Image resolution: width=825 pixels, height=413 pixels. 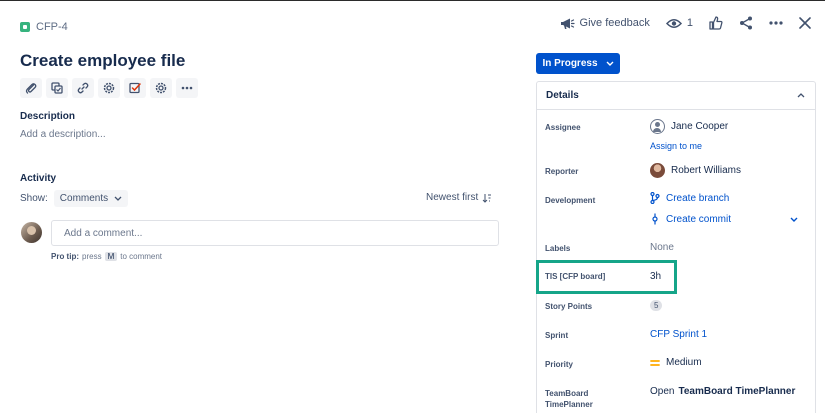 I want to click on checklist-icon, so click(x=135, y=88).